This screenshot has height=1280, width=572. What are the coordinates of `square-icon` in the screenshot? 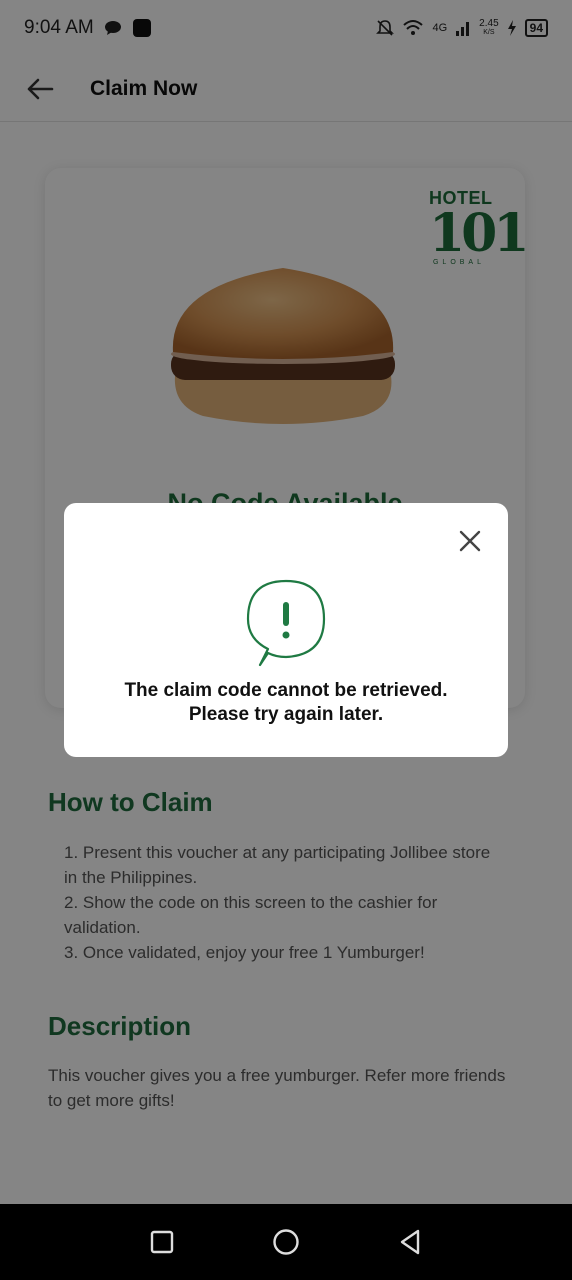 It's located at (162, 1242).